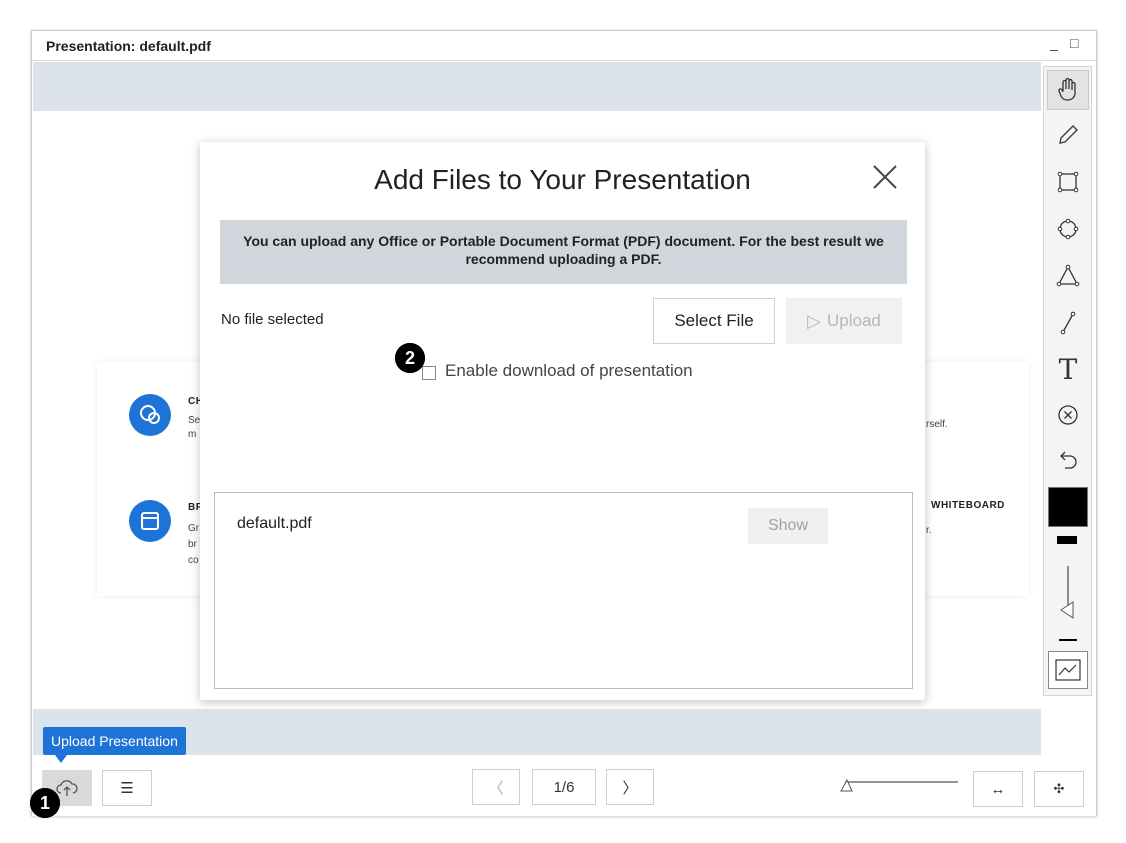 Image resolution: width=1126 pixels, height=843 pixels. What do you see at coordinates (1068, 323) in the screenshot?
I see `line-icon` at bounding box center [1068, 323].